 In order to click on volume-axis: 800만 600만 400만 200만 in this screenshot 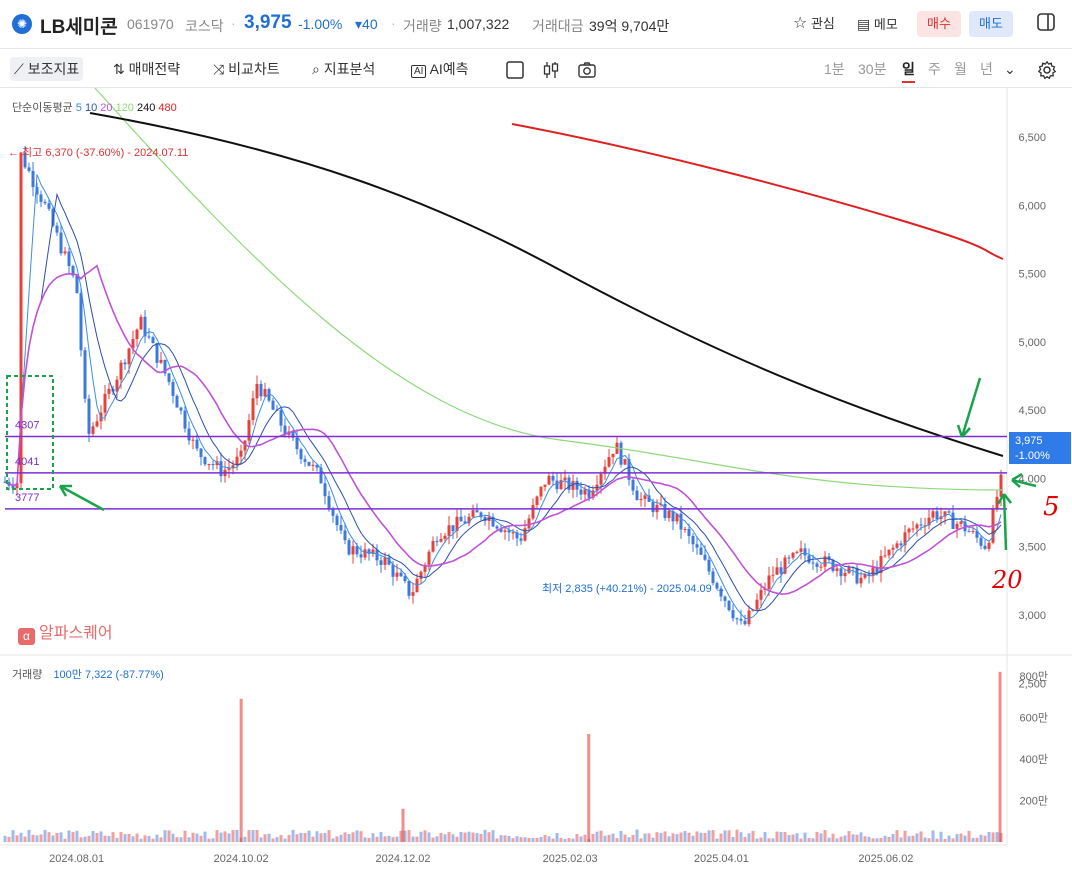, I will do `click(1034, 739)`.